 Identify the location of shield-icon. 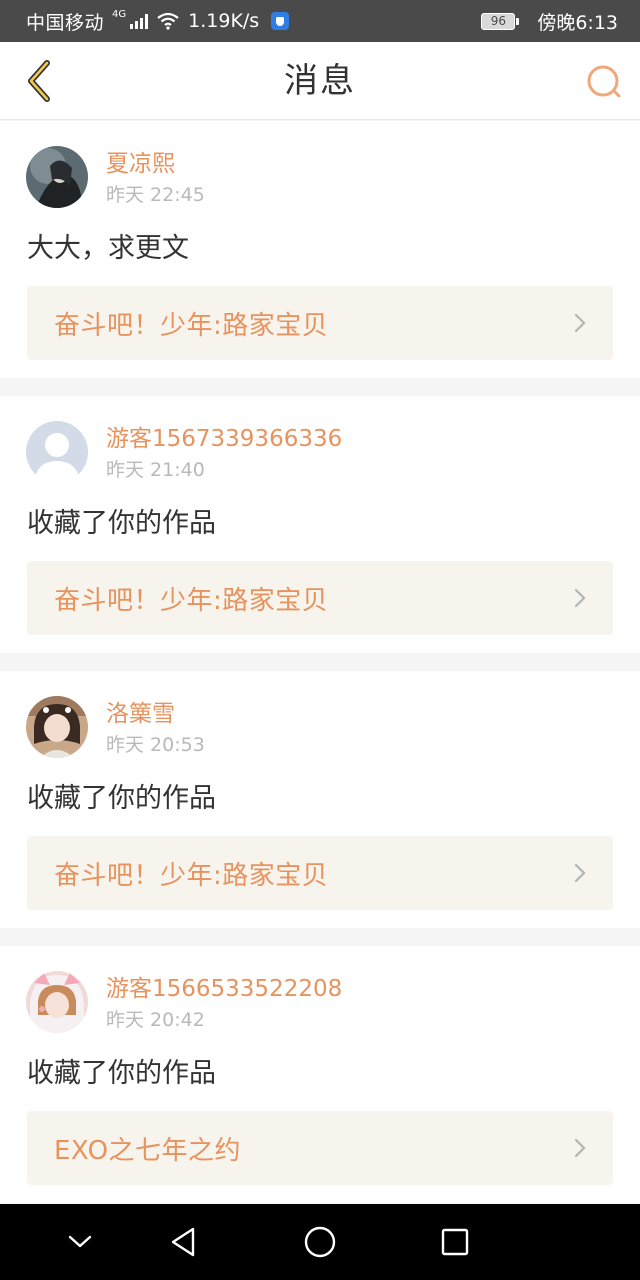
(280, 21).